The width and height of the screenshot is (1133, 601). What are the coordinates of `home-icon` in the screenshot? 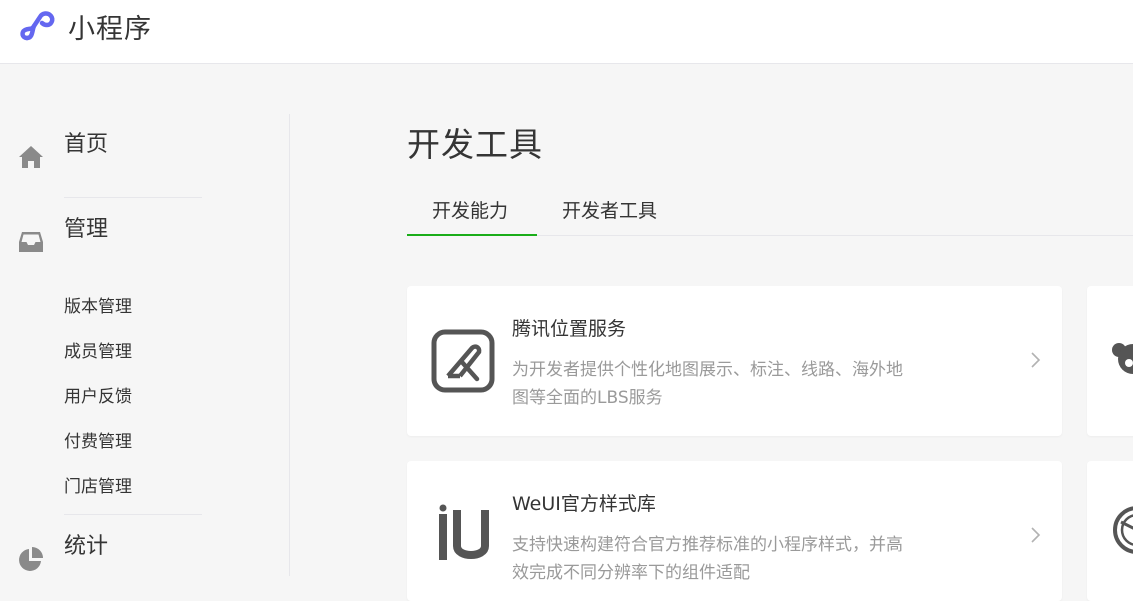 It's located at (31, 157).